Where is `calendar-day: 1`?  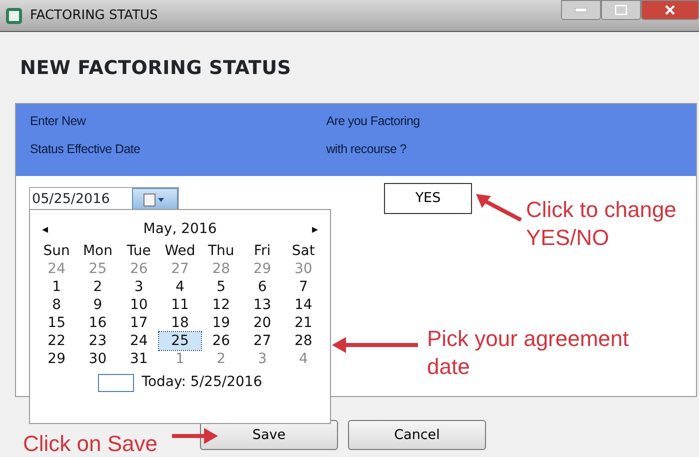
calendar-day: 1 is located at coordinates (57, 287).